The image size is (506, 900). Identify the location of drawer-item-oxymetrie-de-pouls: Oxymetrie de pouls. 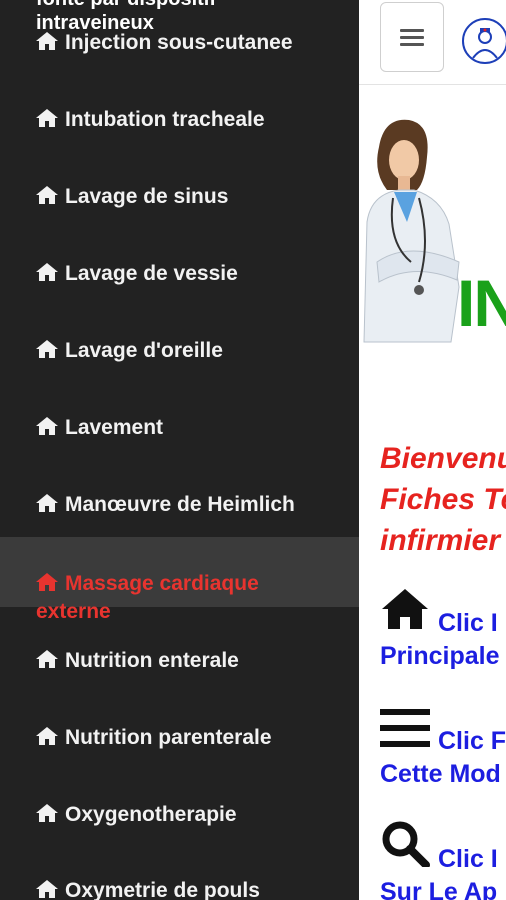
(179, 888).